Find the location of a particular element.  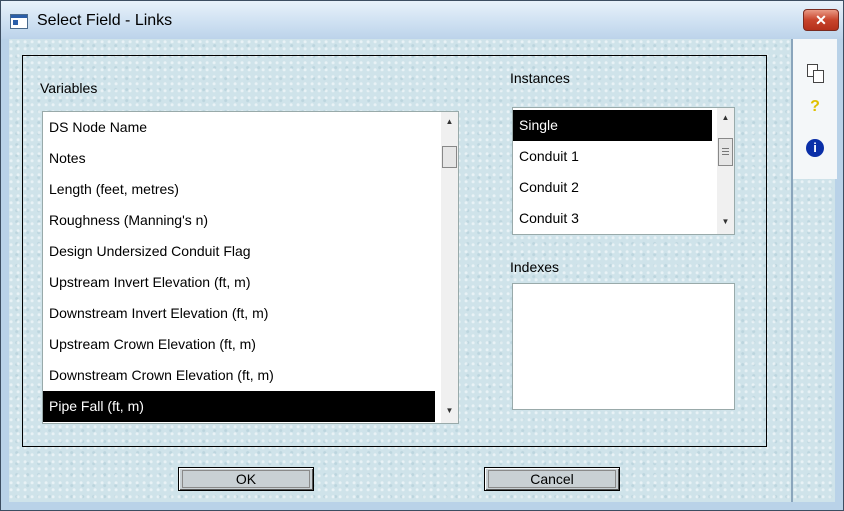

list-item: DS Node Name is located at coordinates (239, 127).